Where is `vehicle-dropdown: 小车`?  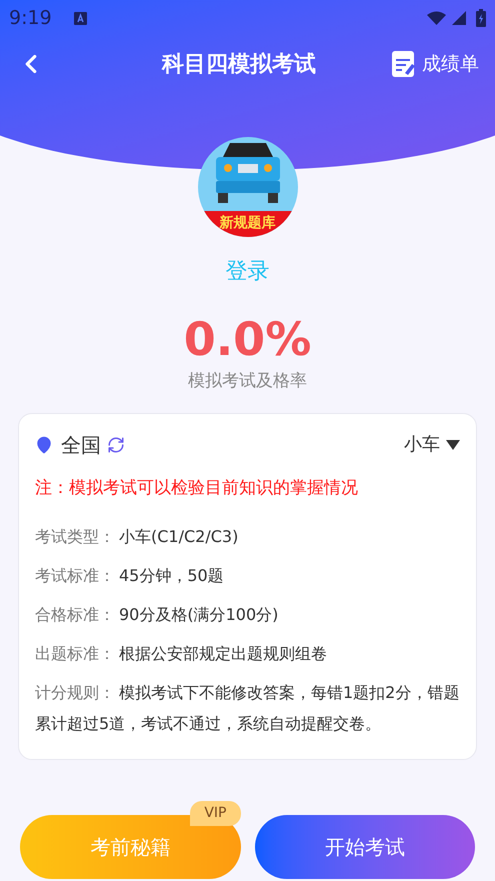 vehicle-dropdown: 小车 is located at coordinates (432, 444).